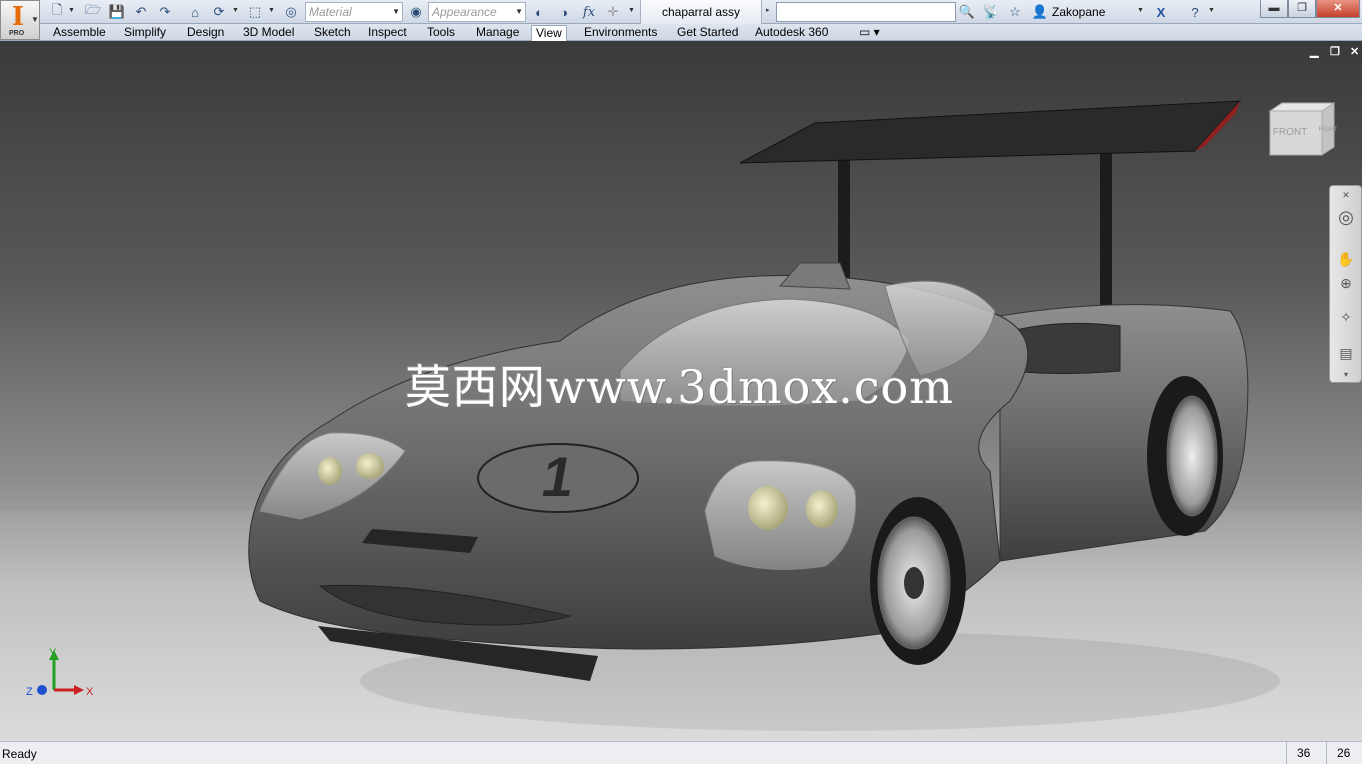 The height and width of the screenshot is (764, 1362). I want to click on ribbon-display-toggle-icon: ▭ ▾, so click(869, 33).